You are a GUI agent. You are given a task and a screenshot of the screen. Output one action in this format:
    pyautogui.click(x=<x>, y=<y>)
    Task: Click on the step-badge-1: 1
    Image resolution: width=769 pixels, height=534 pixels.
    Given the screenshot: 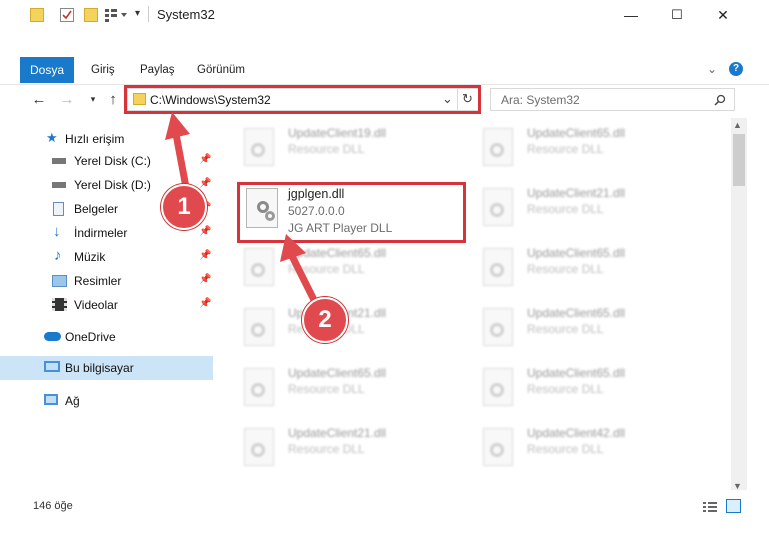 What is the action you would take?
    pyautogui.click(x=184, y=207)
    